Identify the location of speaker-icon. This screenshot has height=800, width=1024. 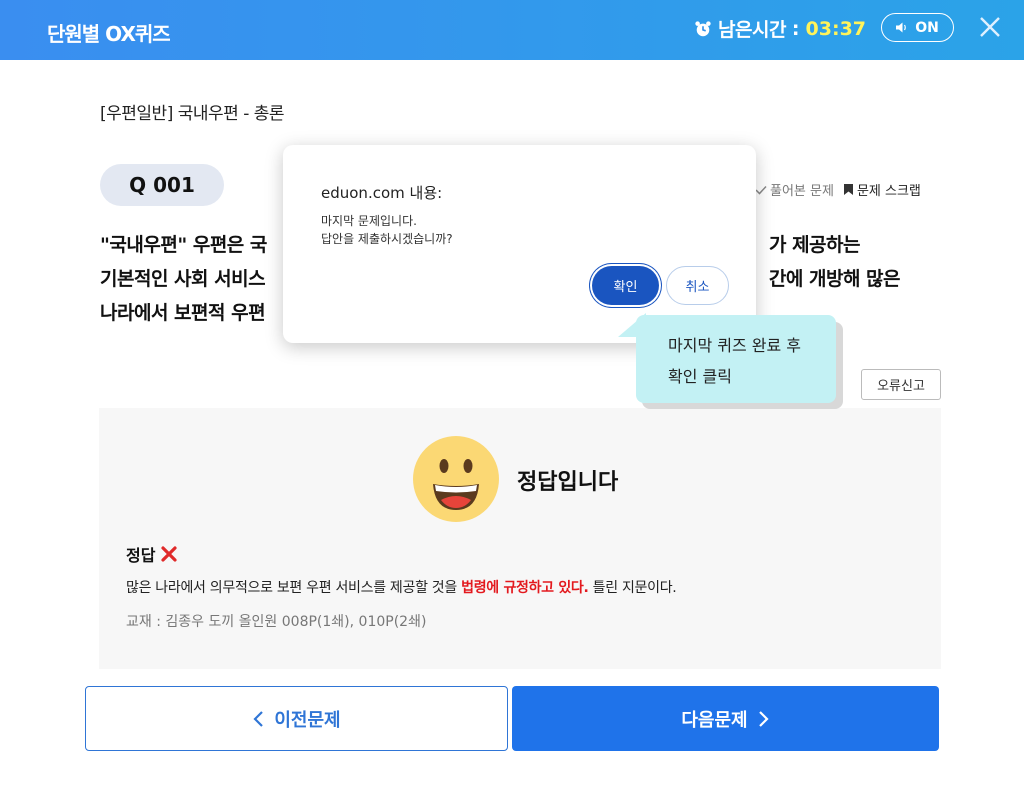
(901, 27).